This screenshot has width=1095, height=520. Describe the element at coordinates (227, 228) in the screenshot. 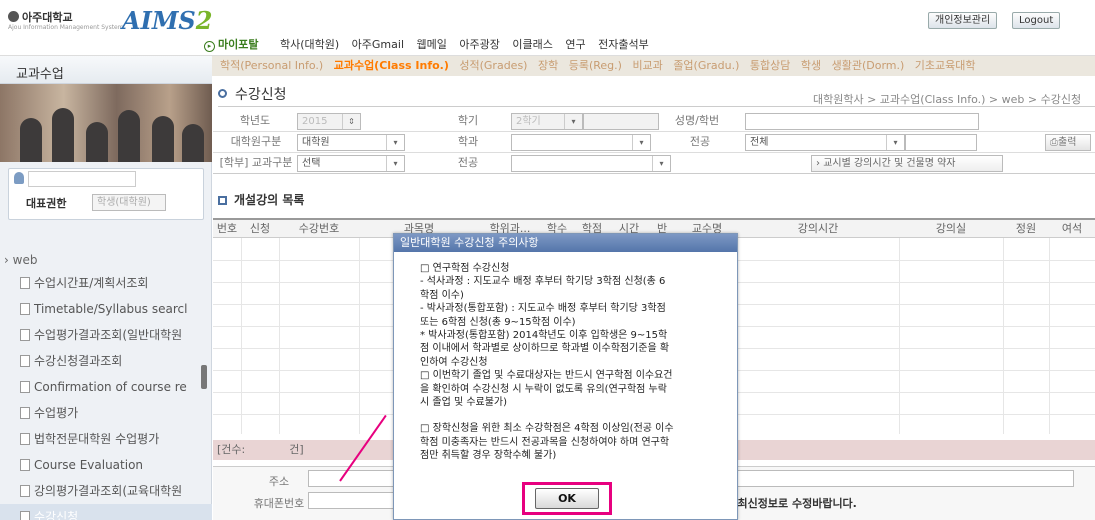

I see `col-no: 번호` at that location.